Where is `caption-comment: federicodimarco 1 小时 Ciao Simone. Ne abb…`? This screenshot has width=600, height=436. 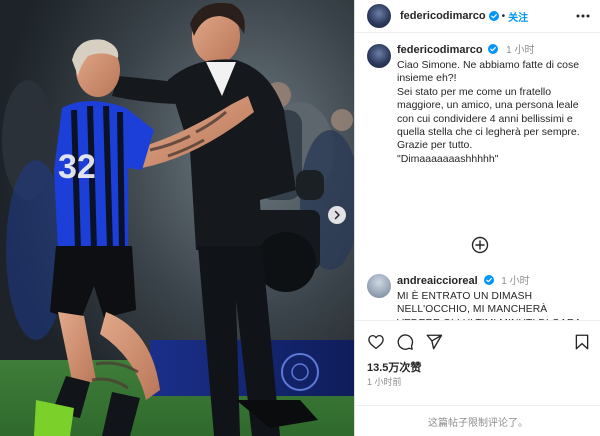
caption-comment: federicodimarco 1 小时 Ciao Simone. Ne abb… is located at coordinates (477, 100).